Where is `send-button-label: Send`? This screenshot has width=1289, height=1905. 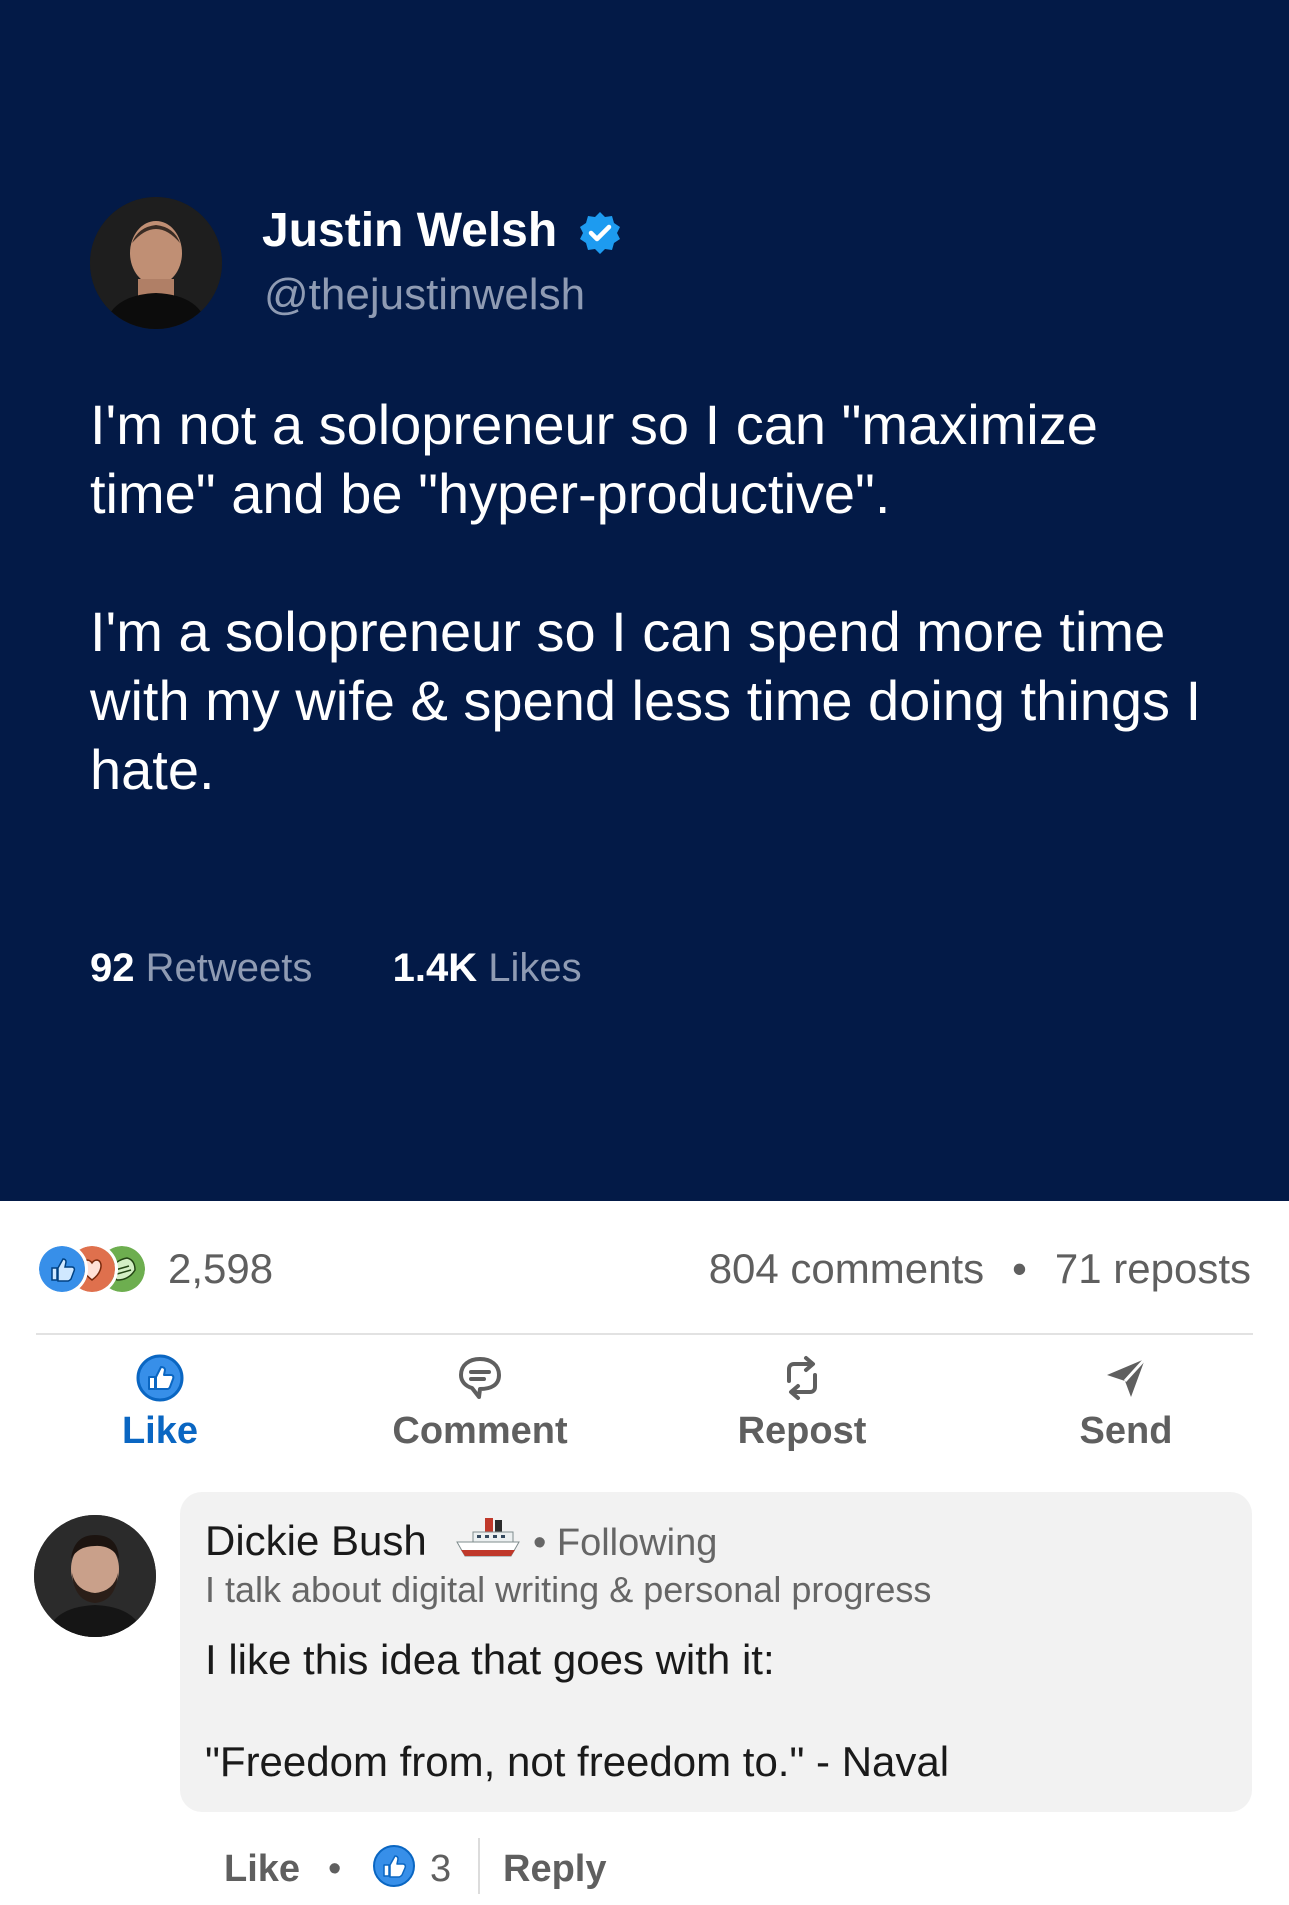 send-button-label: Send is located at coordinates (1126, 1431).